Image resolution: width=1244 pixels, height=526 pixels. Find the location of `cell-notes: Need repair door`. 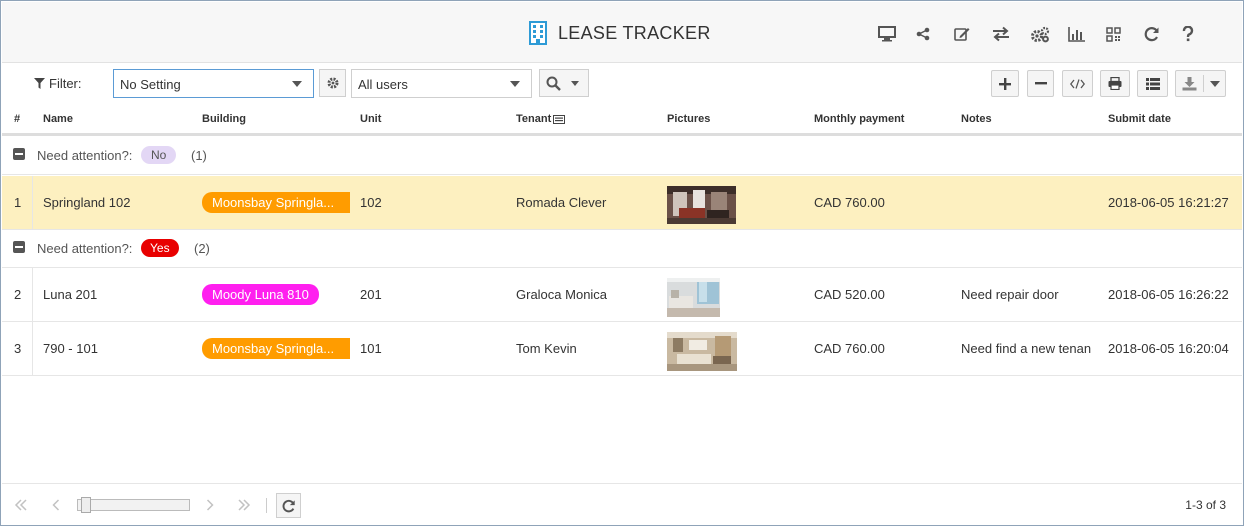

cell-notes: Need repair door is located at coordinates (1010, 294).